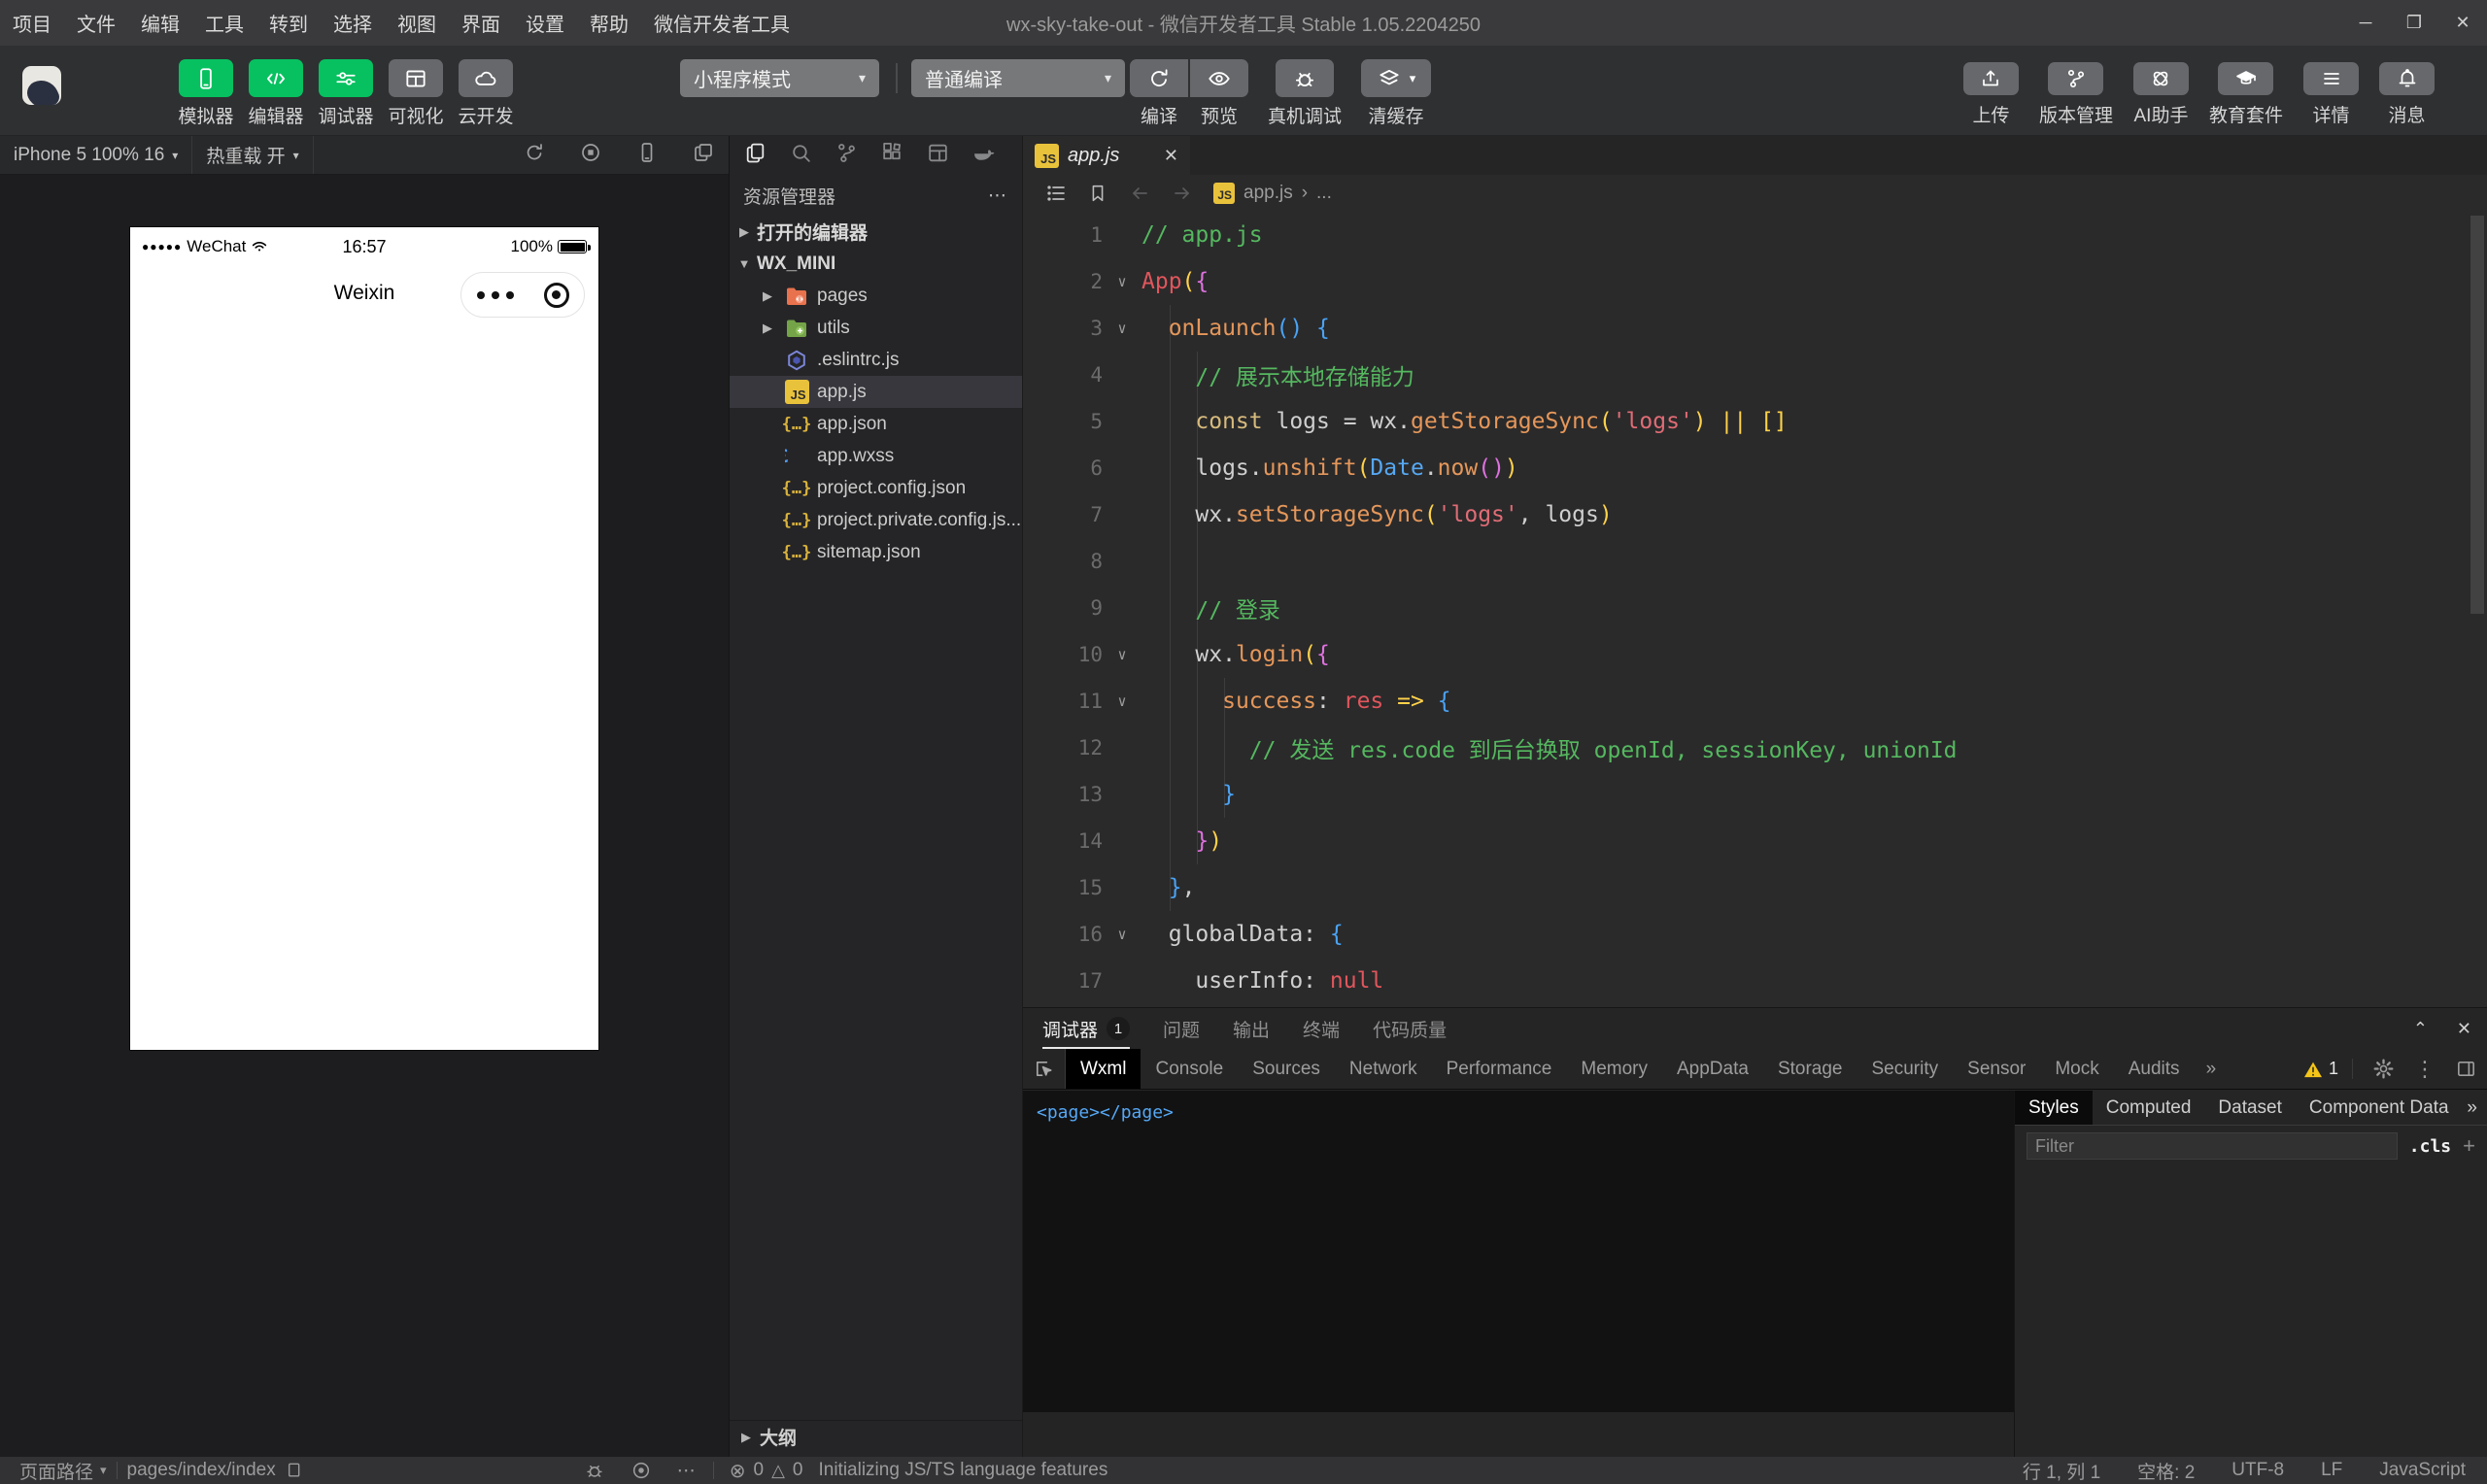  Describe the element at coordinates (892, 156) in the screenshot. I see `activity-extensions-icon` at that location.